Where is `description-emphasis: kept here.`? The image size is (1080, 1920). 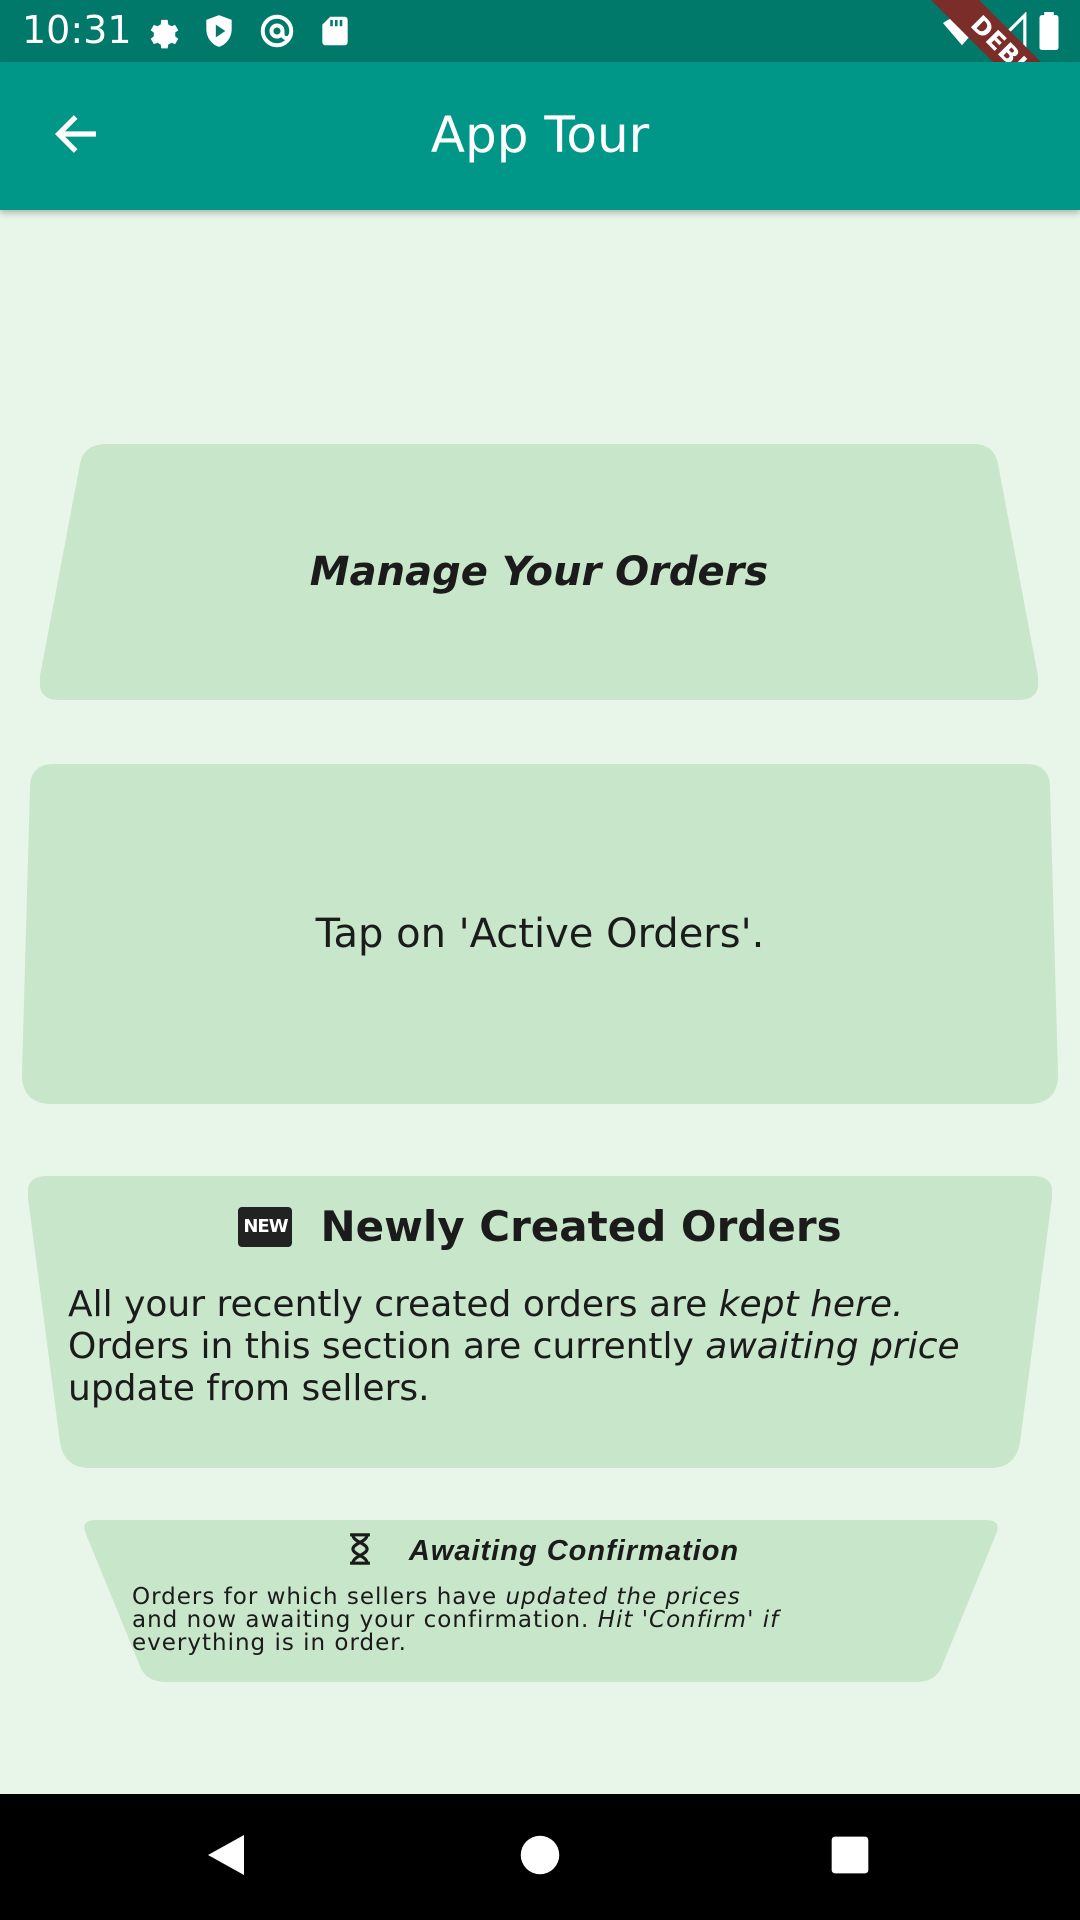 description-emphasis: kept here. is located at coordinates (811, 1304).